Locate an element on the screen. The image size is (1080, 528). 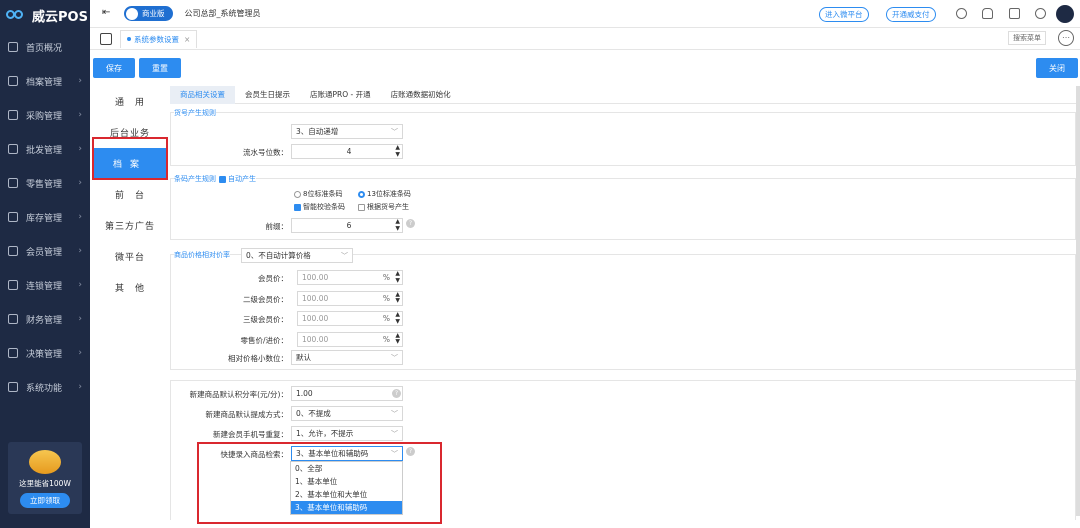
sidebar-item-1: 档案管理 › is located at coordinates (45, 81).